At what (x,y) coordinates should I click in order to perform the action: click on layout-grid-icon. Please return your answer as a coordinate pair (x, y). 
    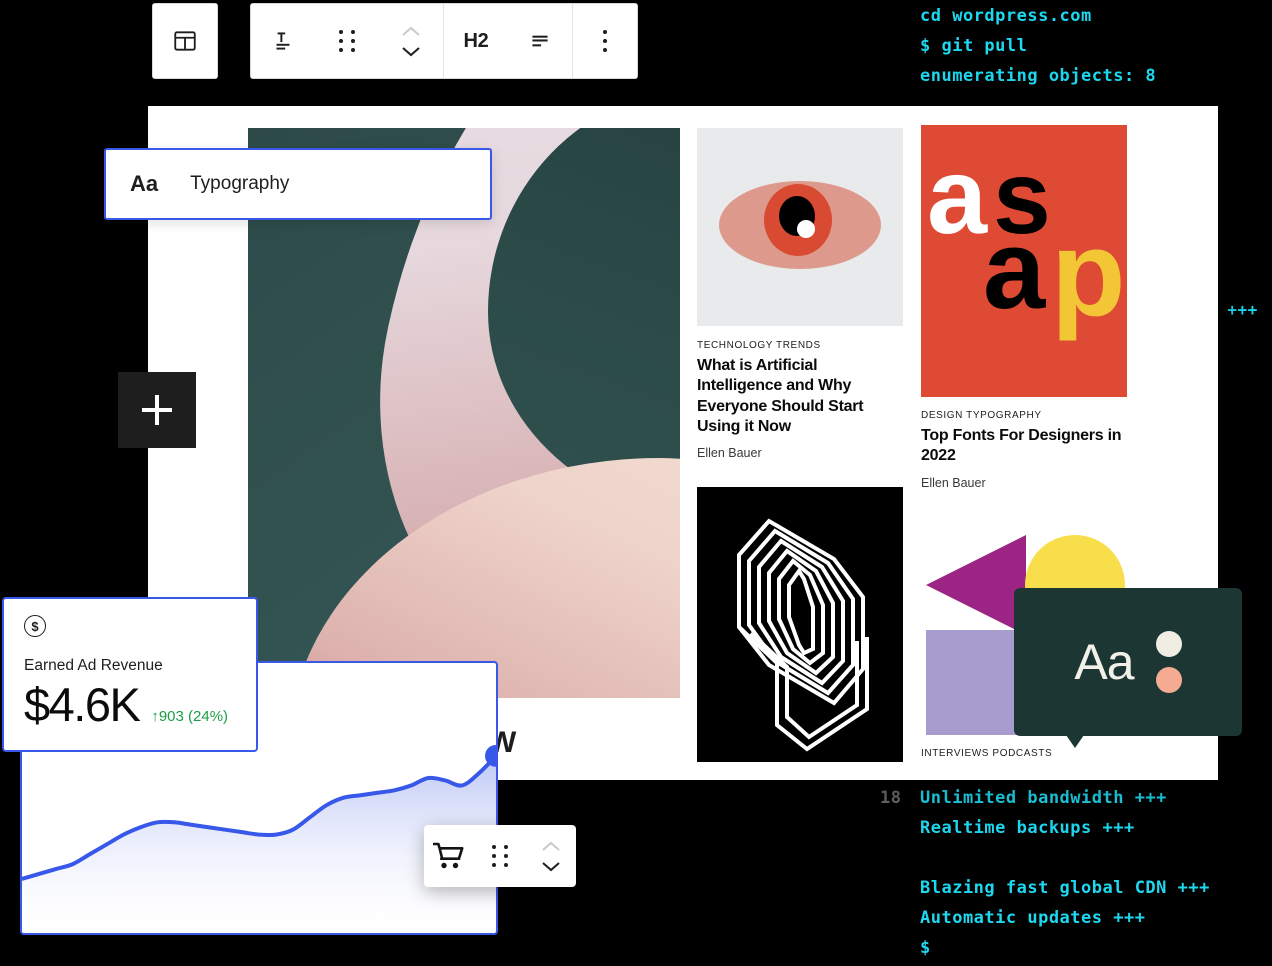
    Looking at the image, I should click on (185, 41).